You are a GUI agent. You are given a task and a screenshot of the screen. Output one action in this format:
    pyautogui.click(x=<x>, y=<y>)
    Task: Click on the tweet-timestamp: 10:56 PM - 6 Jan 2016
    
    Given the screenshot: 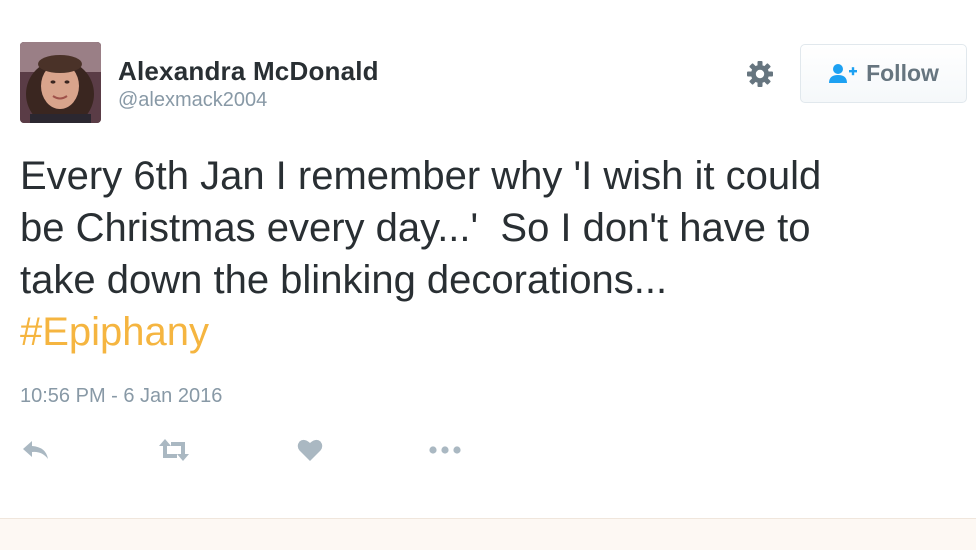 What is the action you would take?
    pyautogui.click(x=121, y=396)
    